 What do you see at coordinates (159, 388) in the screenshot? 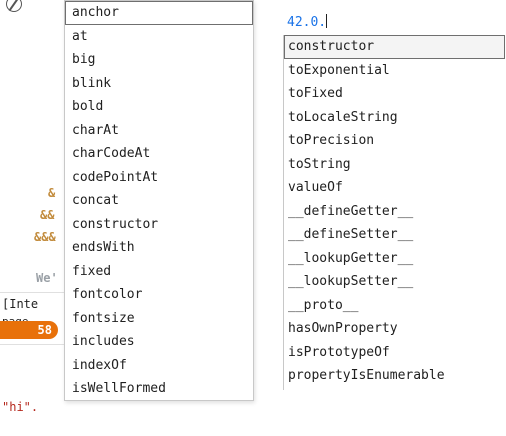
I see `autocomplete-item: isWellFormed` at bounding box center [159, 388].